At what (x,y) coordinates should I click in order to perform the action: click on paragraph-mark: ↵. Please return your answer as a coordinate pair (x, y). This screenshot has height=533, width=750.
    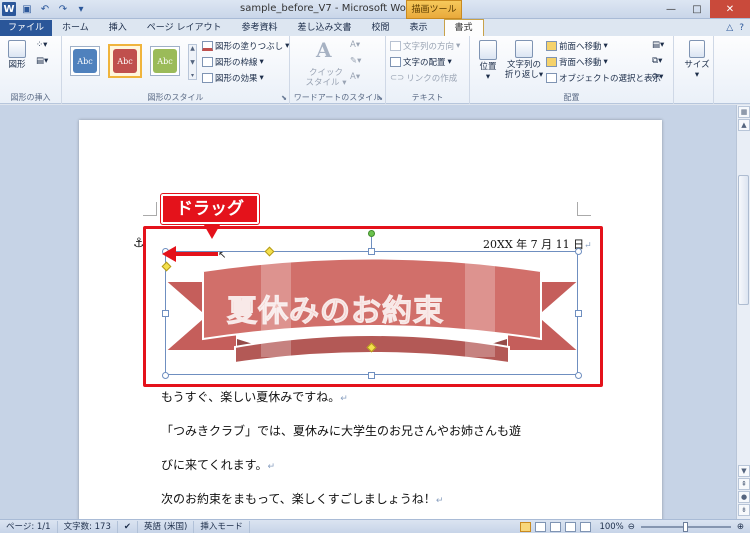
    Looking at the image, I should click on (439, 501).